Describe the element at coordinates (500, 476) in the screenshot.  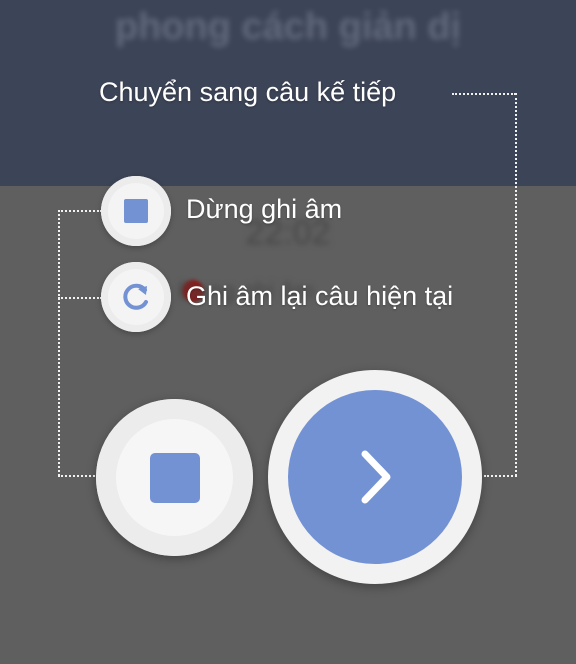
I see `callout-line-next-bottom` at that location.